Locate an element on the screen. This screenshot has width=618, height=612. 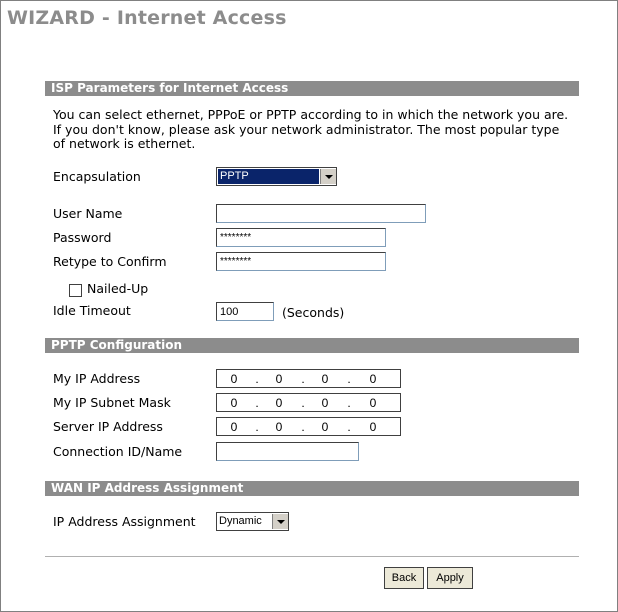
username-input is located at coordinates (321, 213).